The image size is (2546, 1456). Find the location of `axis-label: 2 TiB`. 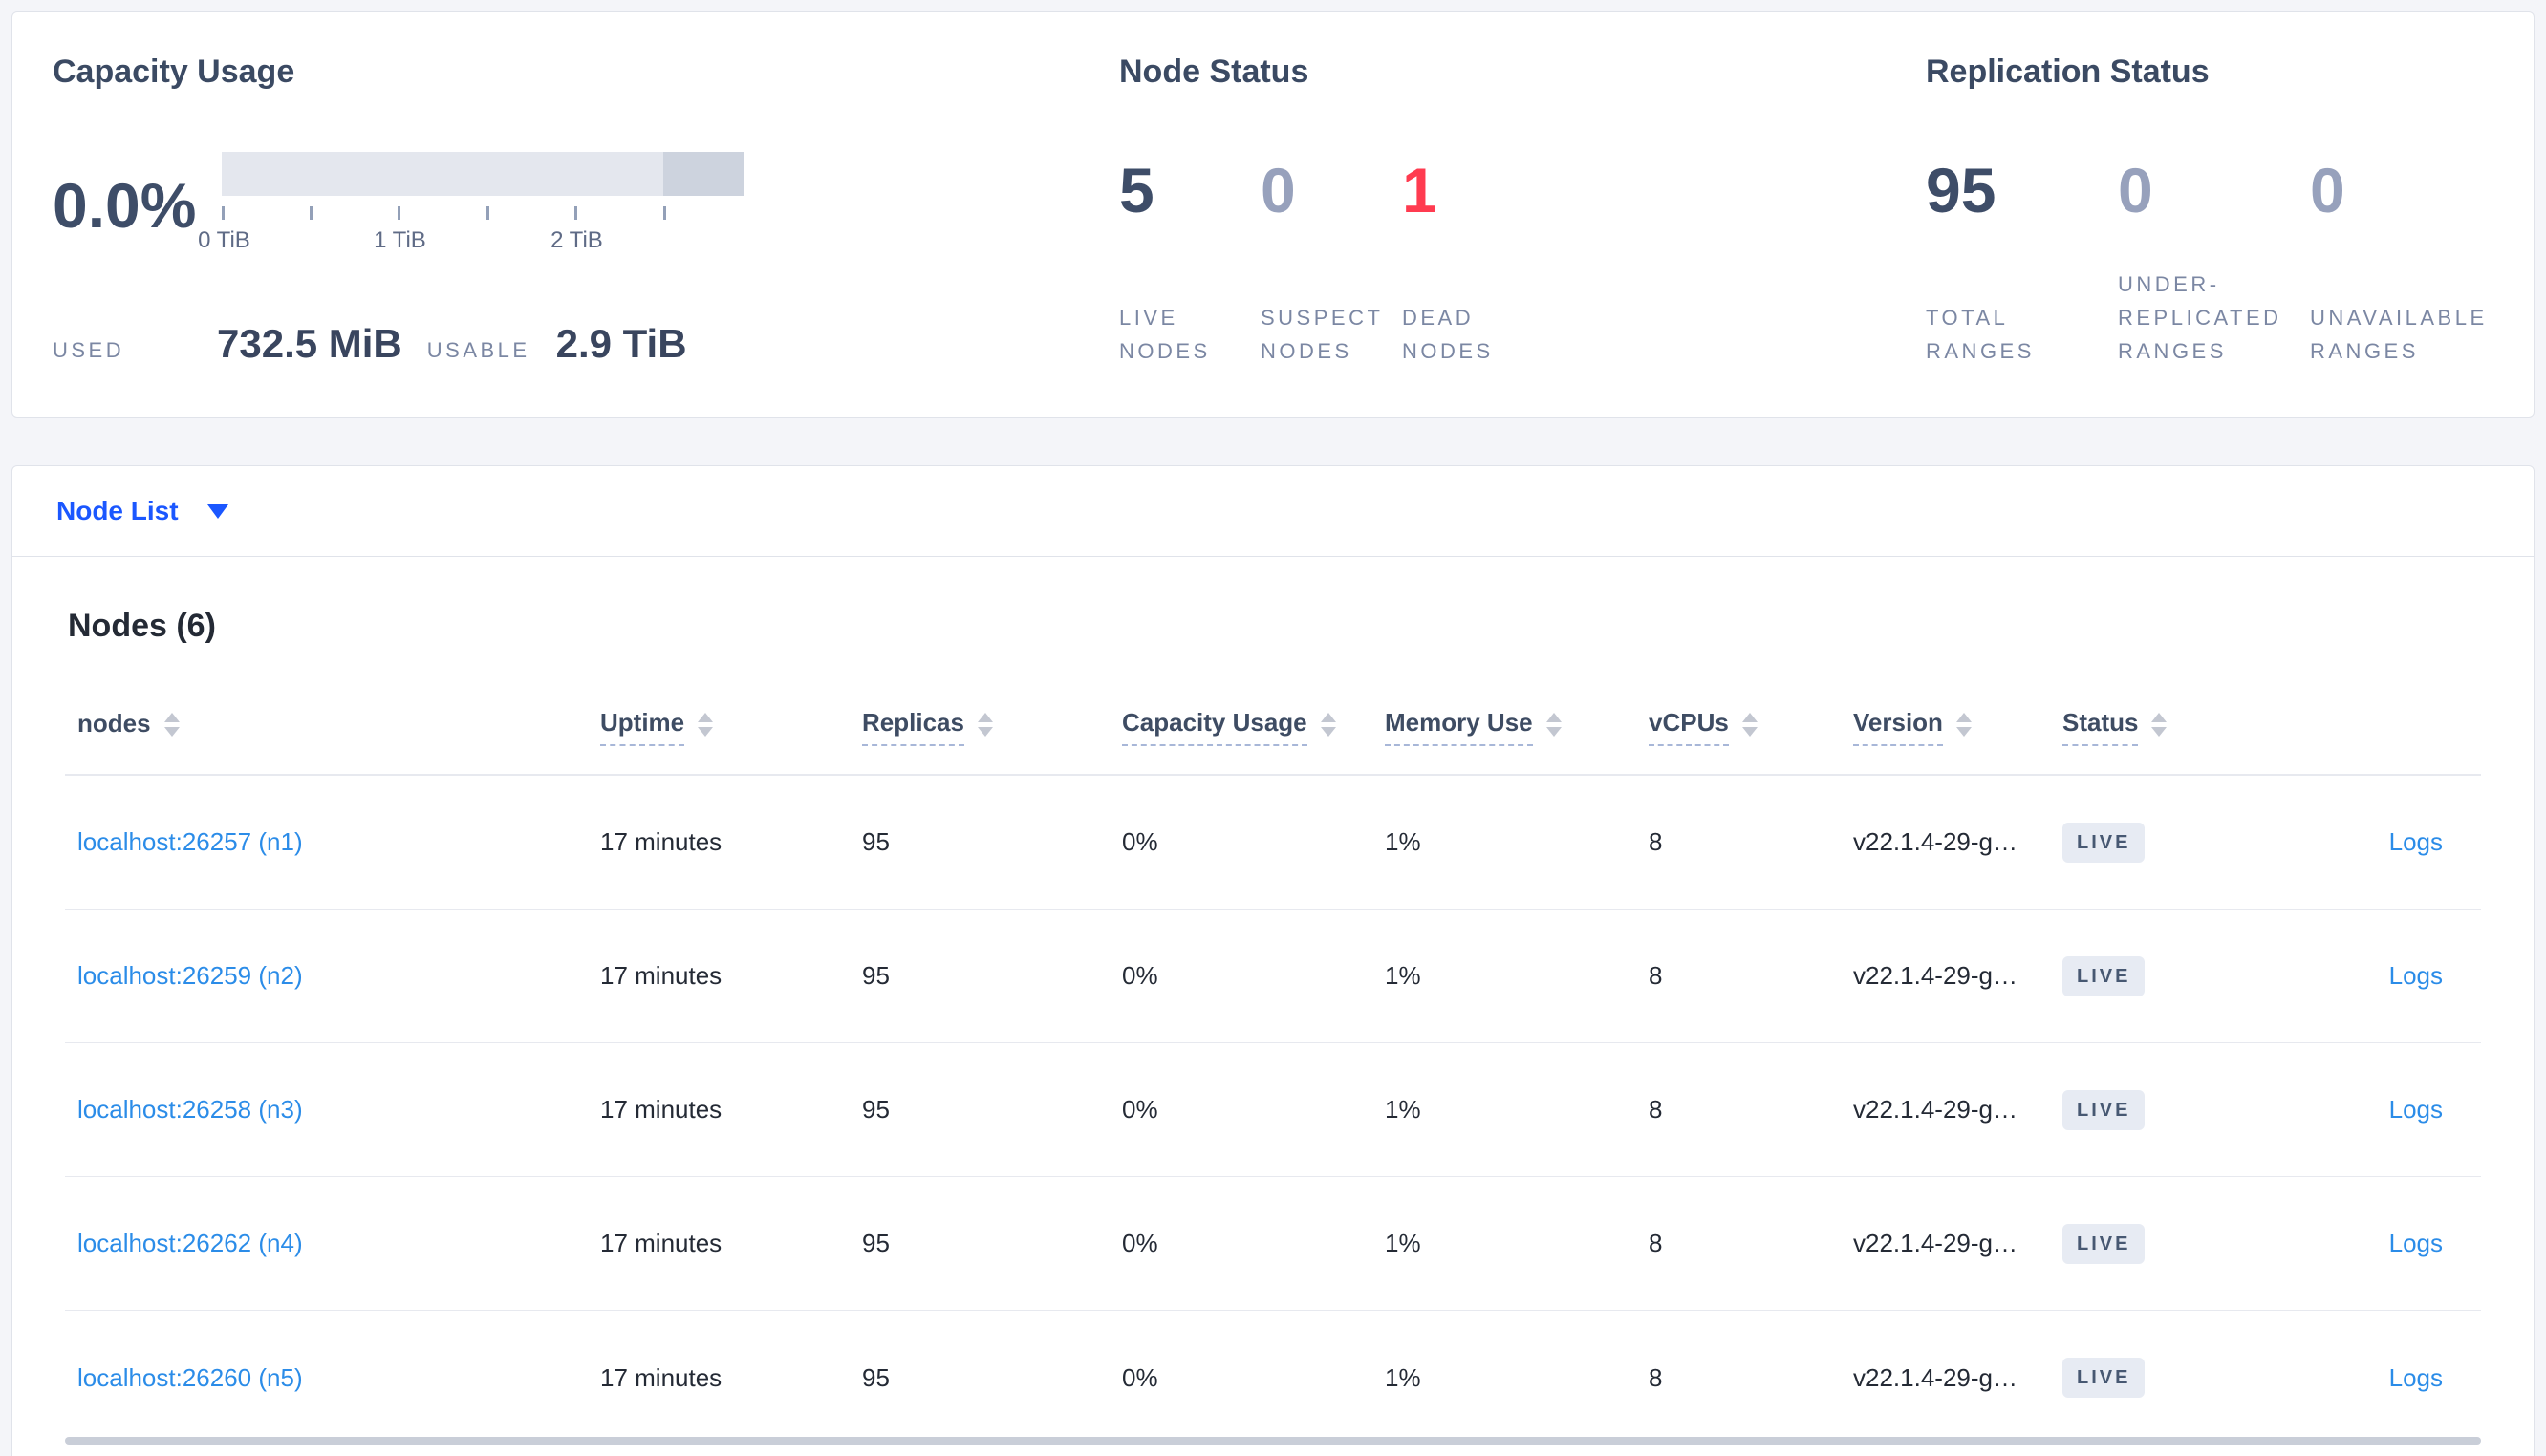

axis-label: 2 TiB is located at coordinates (576, 240).